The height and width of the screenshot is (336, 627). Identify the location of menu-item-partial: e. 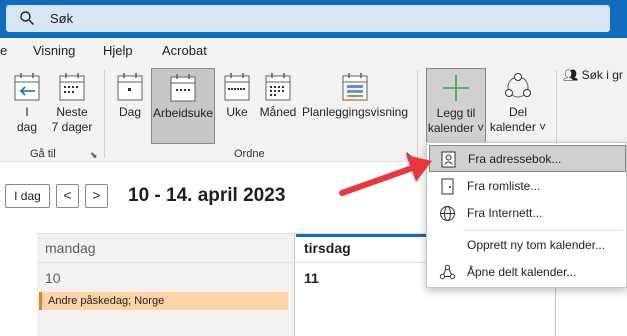
(3, 50).